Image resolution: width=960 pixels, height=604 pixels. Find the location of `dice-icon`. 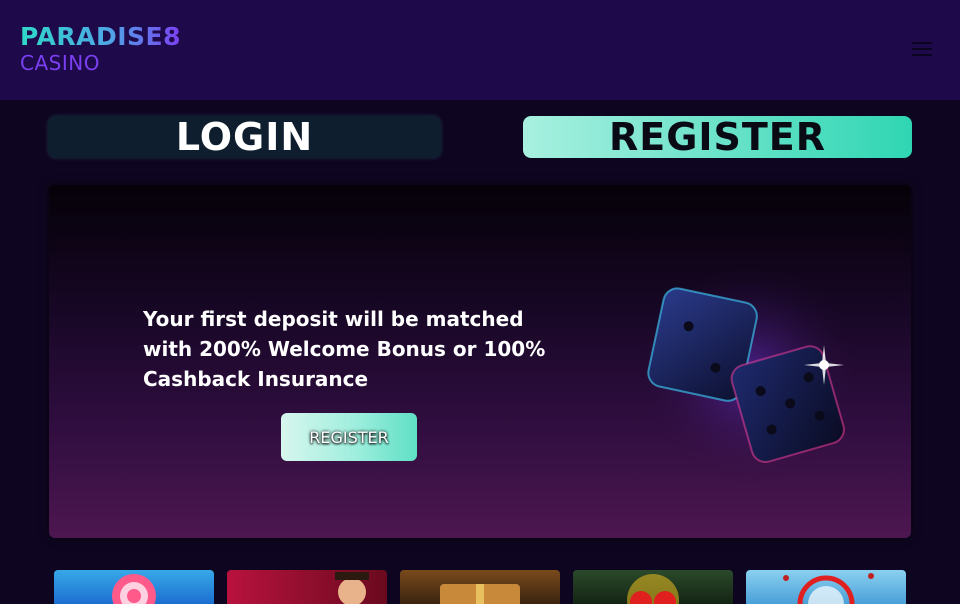

dice-icon is located at coordinates (749, 377).